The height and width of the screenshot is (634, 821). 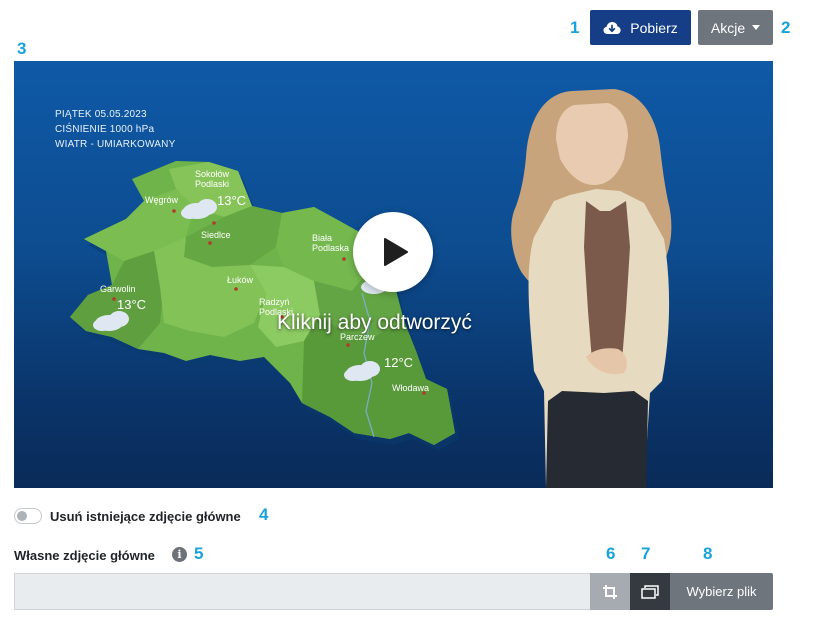 I want to click on marker-3: 3, so click(x=22, y=48).